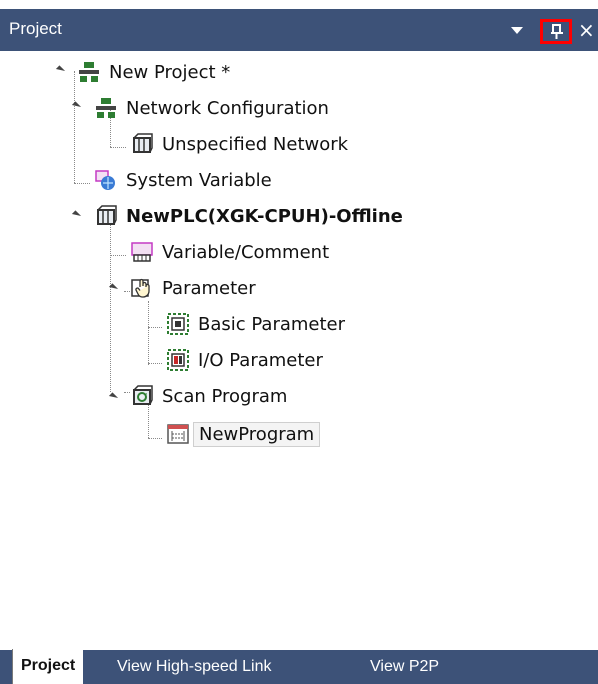  I want to click on pin-icon, so click(556, 31).